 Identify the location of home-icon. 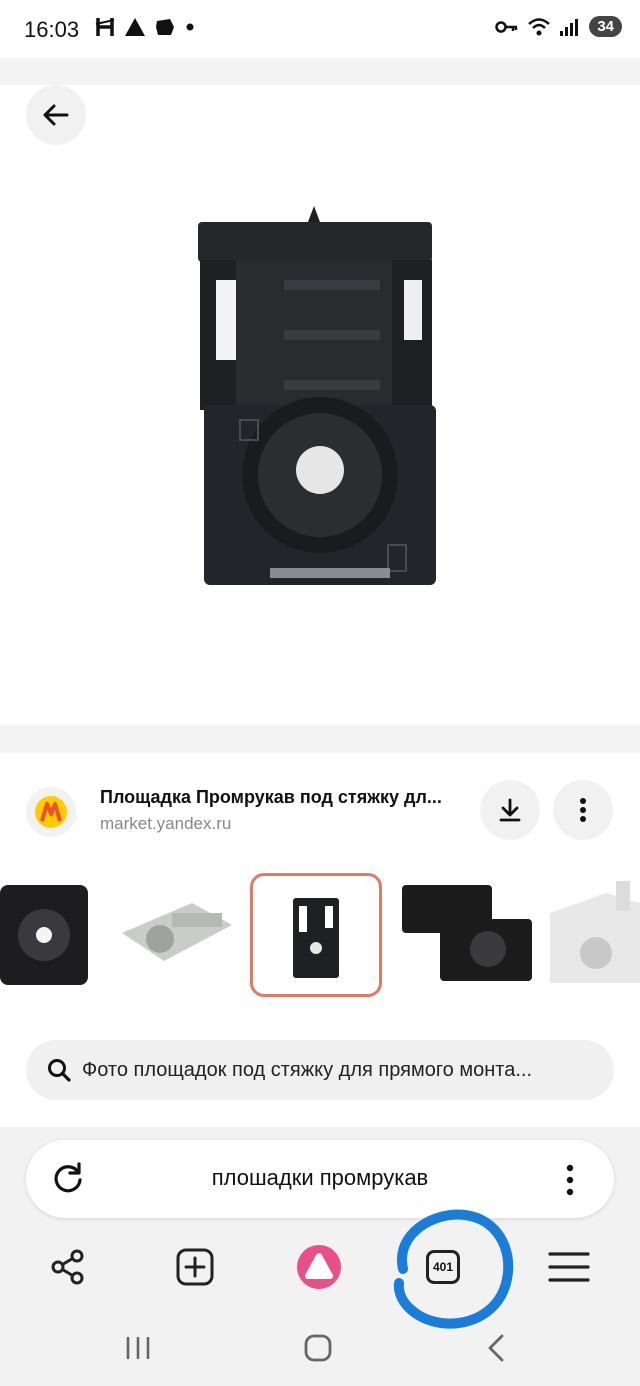
(318, 1348).